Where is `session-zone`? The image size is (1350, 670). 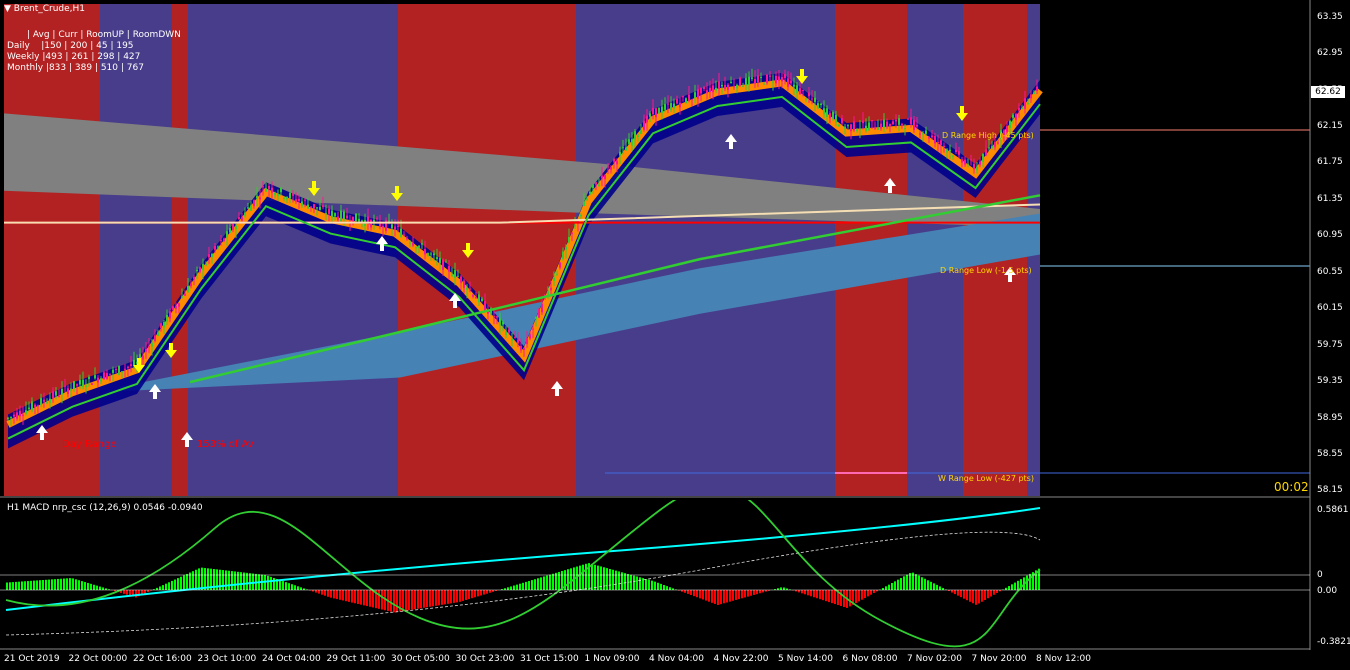
session-zone is located at coordinates (705, 250).